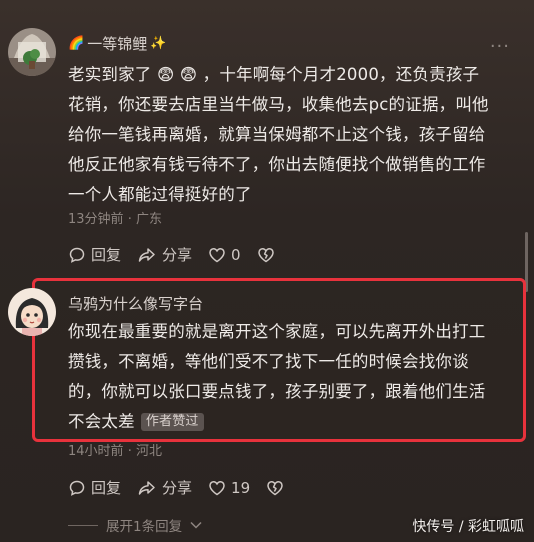 The width and height of the screenshot is (534, 542). I want to click on comment-time: 14小时前, so click(96, 451).